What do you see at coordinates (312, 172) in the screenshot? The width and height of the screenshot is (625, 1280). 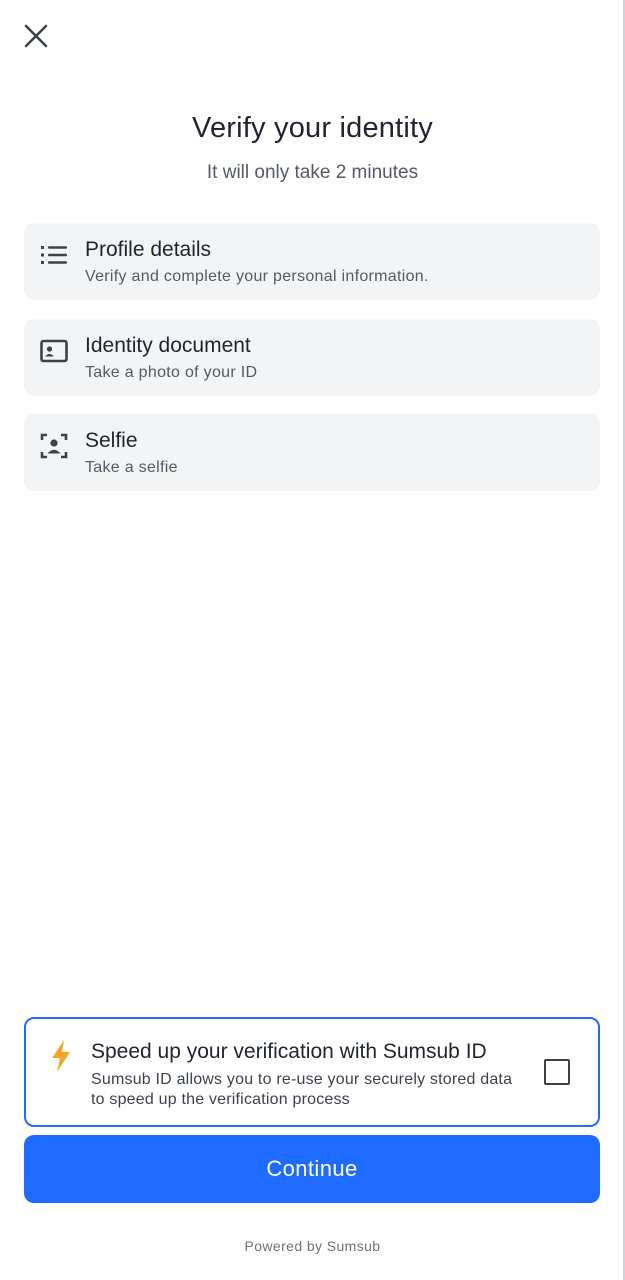 I see `page-subtitle: It will only take 2 minutes` at bounding box center [312, 172].